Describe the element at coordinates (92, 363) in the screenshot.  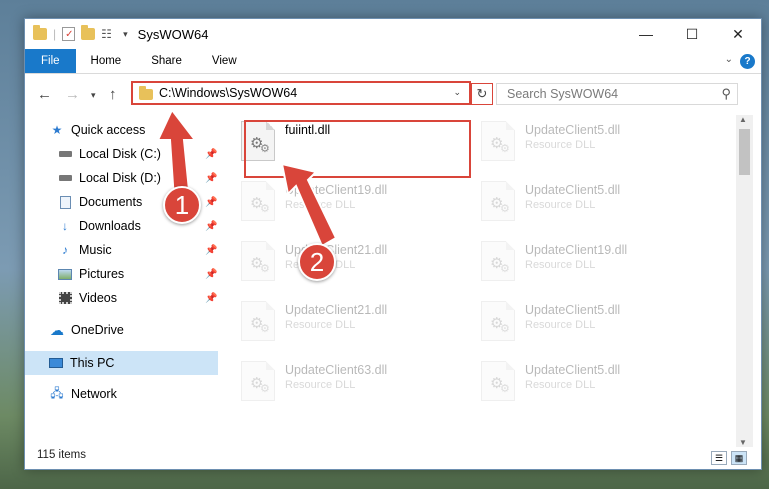
I see `sidebar-item-label: This PC` at that location.